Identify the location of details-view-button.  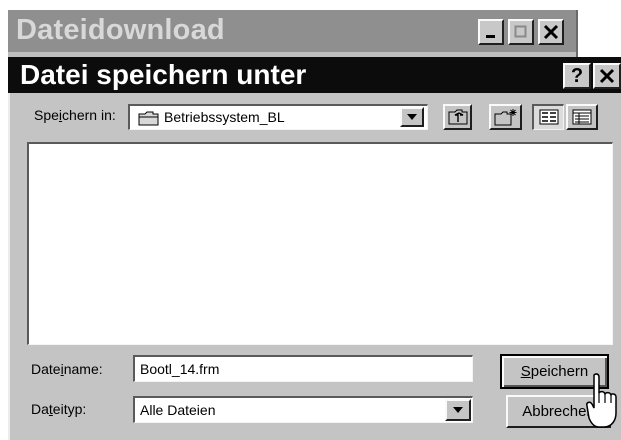
(582, 117).